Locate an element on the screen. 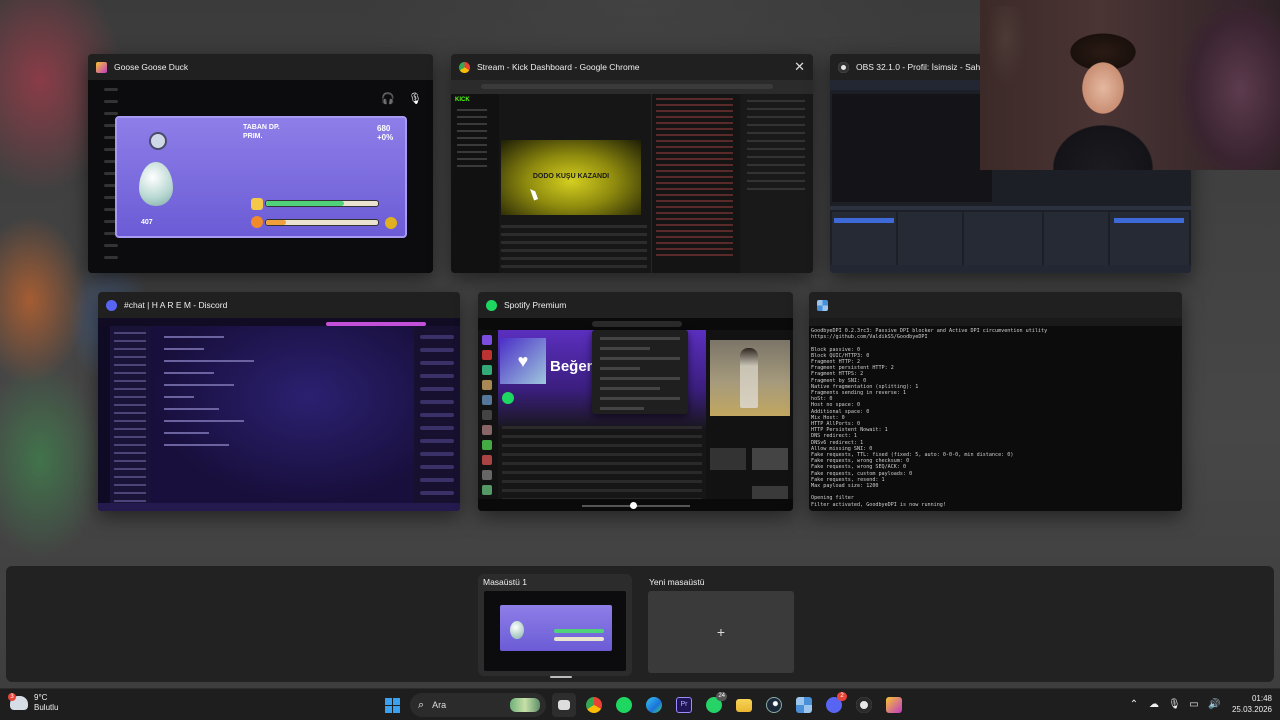 This screenshot has width=1280, height=720. obs-icon is located at coordinates (864, 705).